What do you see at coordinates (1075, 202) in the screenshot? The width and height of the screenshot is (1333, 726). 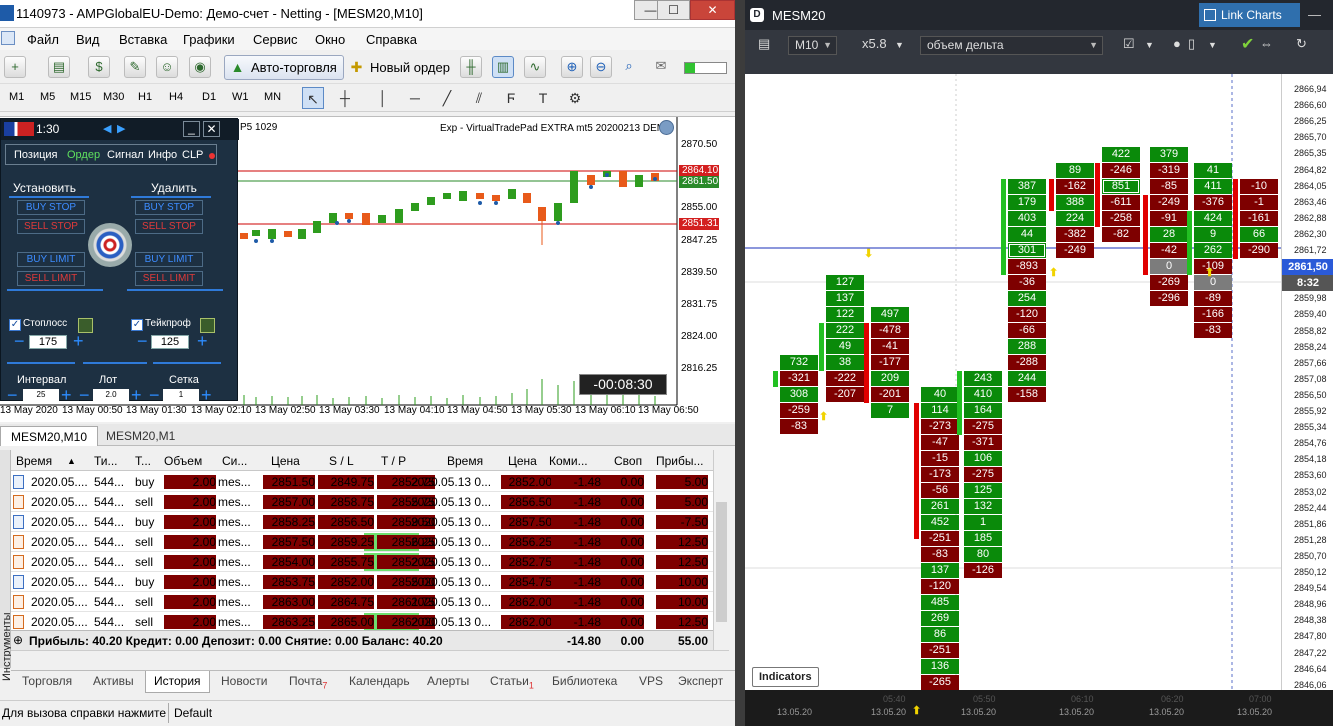 I see `footprint-cell: 388` at bounding box center [1075, 202].